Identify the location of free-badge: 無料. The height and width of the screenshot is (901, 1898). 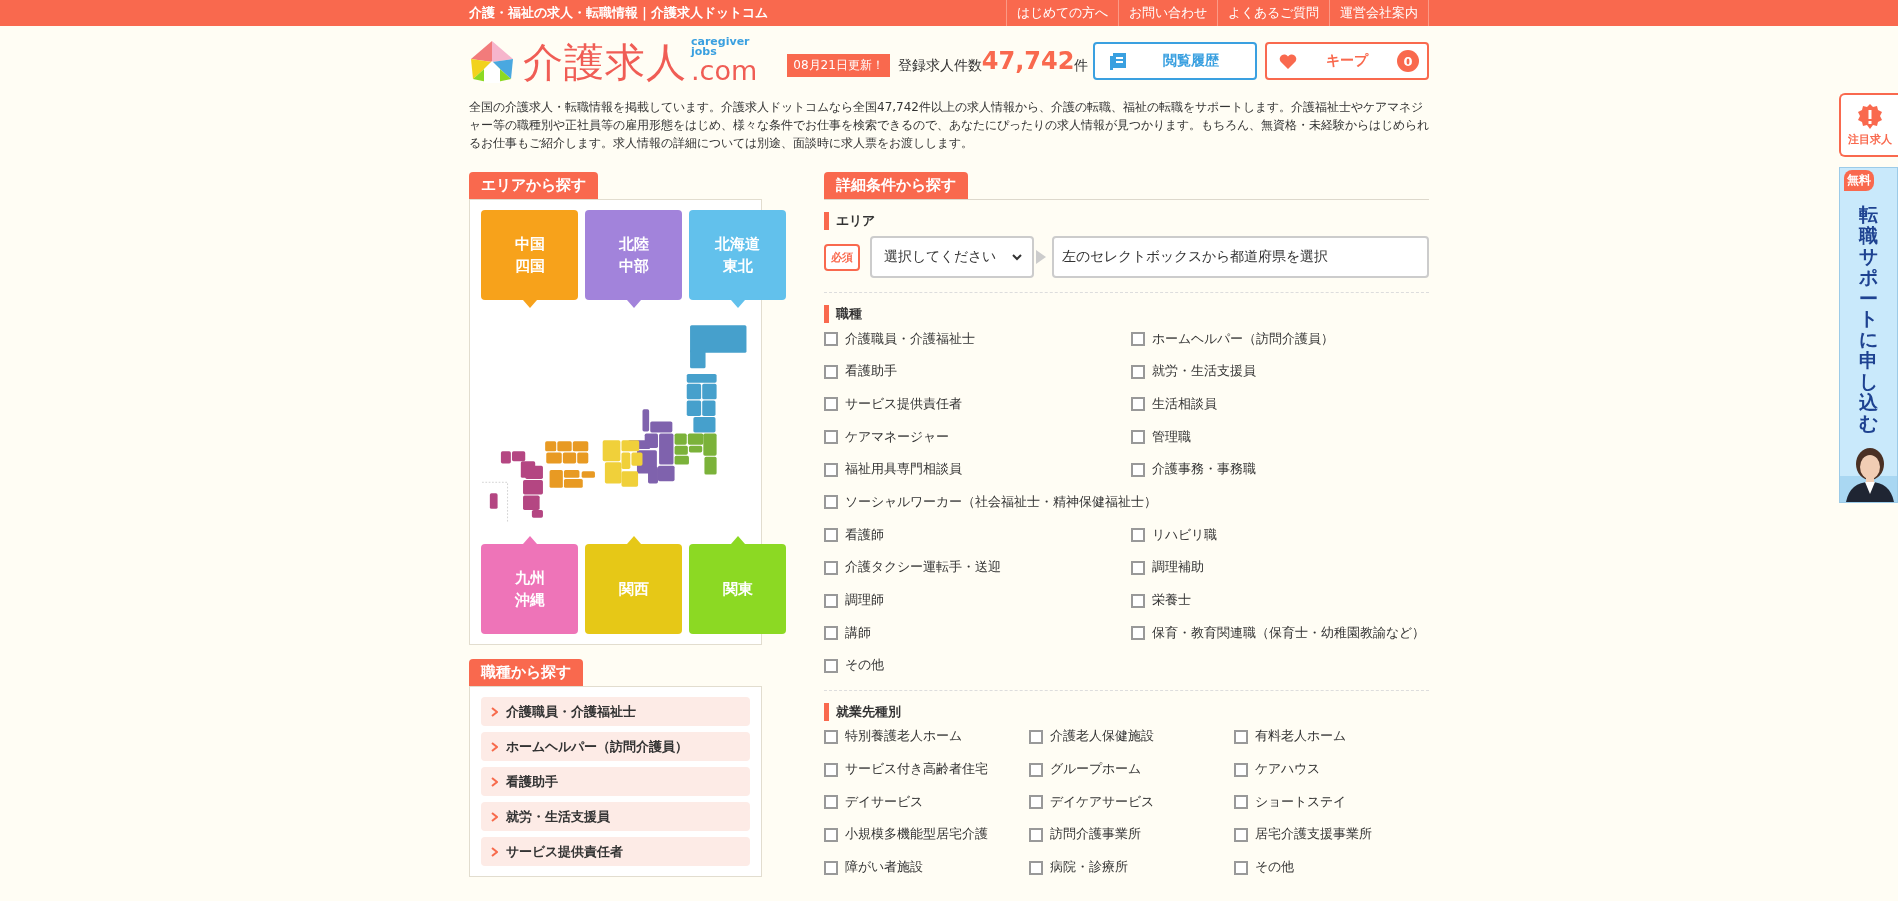
(1859, 180).